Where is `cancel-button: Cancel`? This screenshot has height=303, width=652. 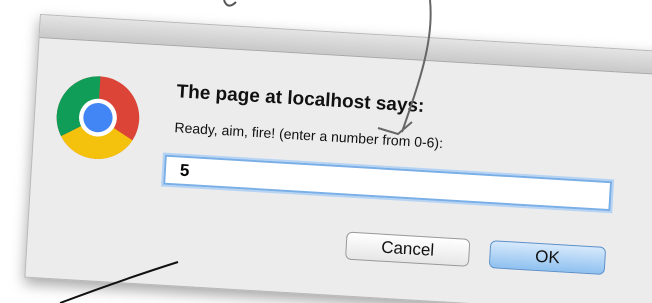
cancel-button: Cancel is located at coordinates (407, 249).